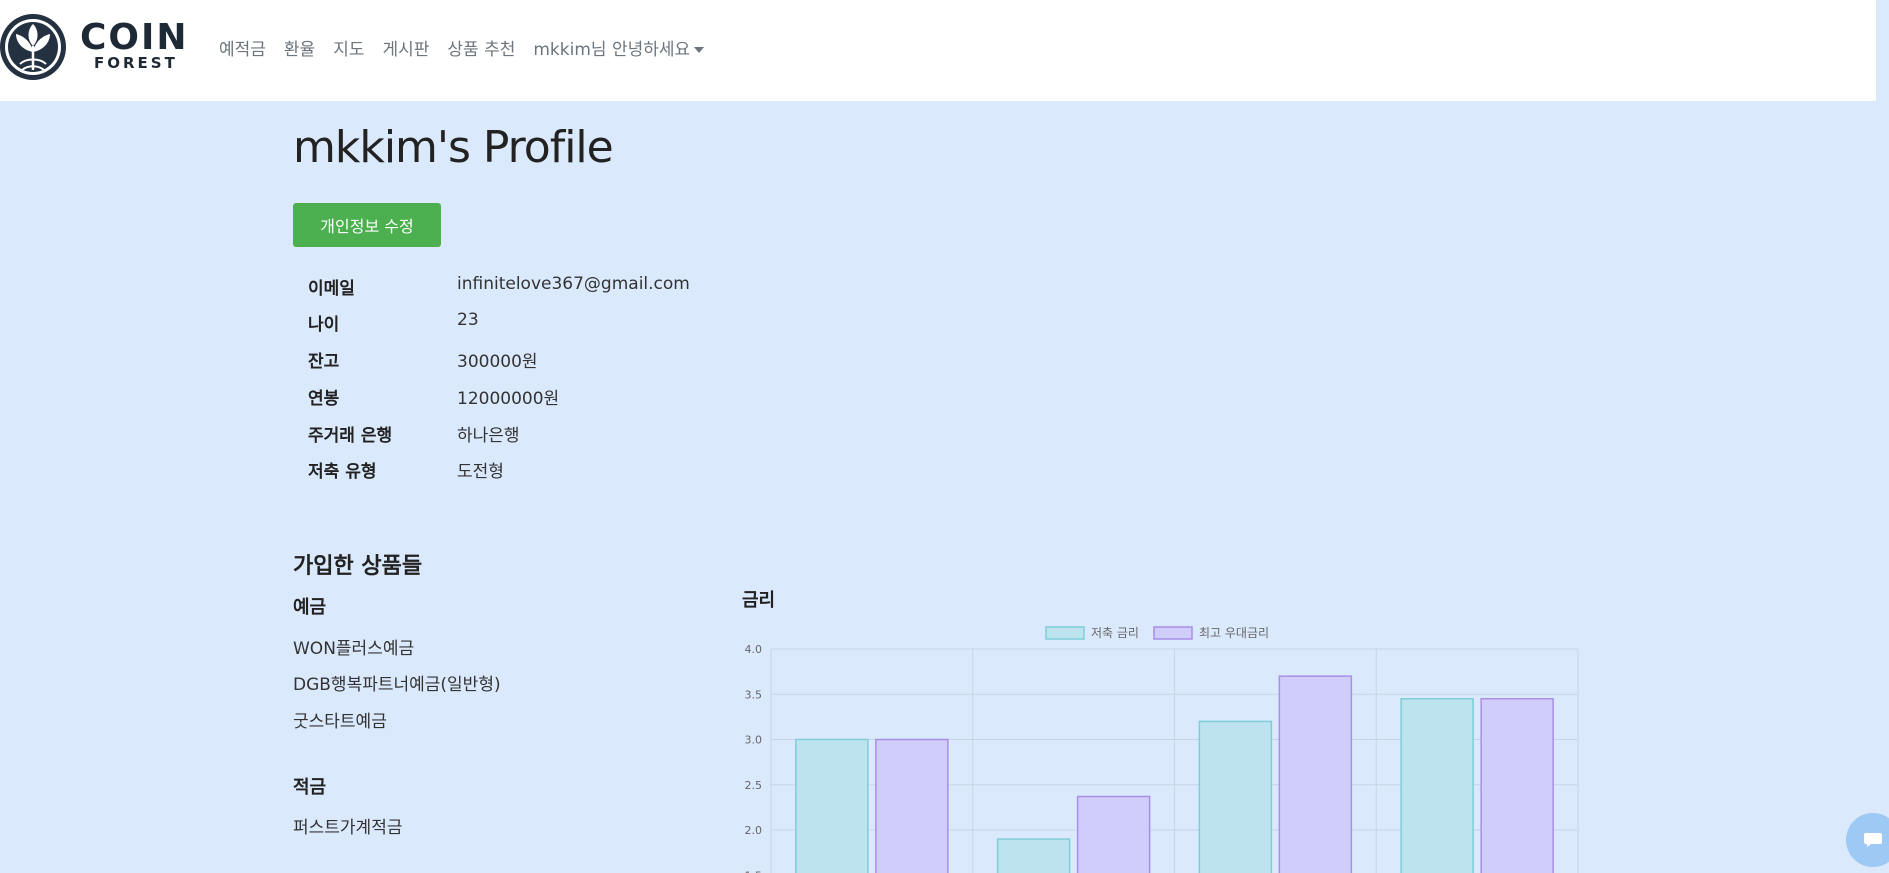 This screenshot has height=873, width=1889. I want to click on info-label: 주거래 은행, so click(350, 436).